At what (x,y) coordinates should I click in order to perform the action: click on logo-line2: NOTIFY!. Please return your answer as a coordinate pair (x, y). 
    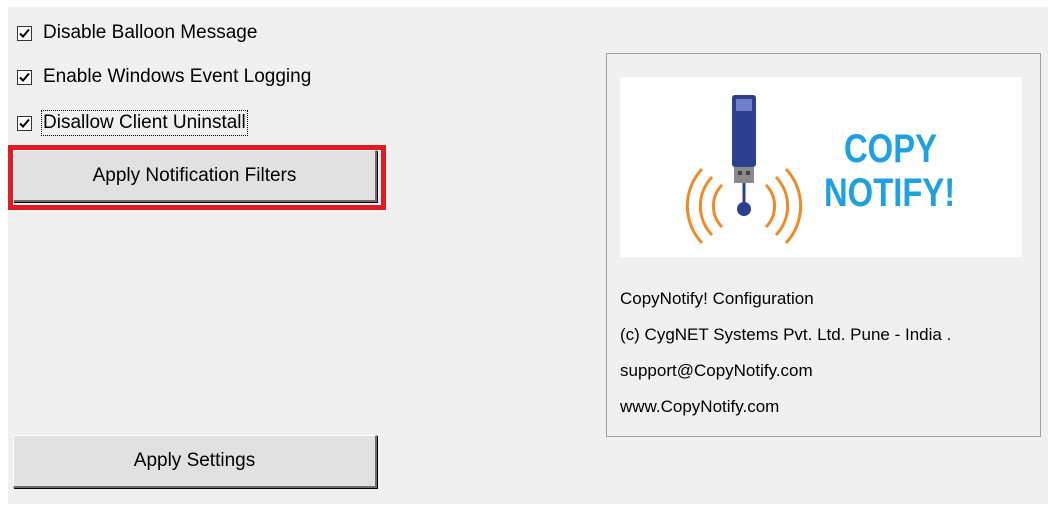
    Looking at the image, I should click on (890, 193).